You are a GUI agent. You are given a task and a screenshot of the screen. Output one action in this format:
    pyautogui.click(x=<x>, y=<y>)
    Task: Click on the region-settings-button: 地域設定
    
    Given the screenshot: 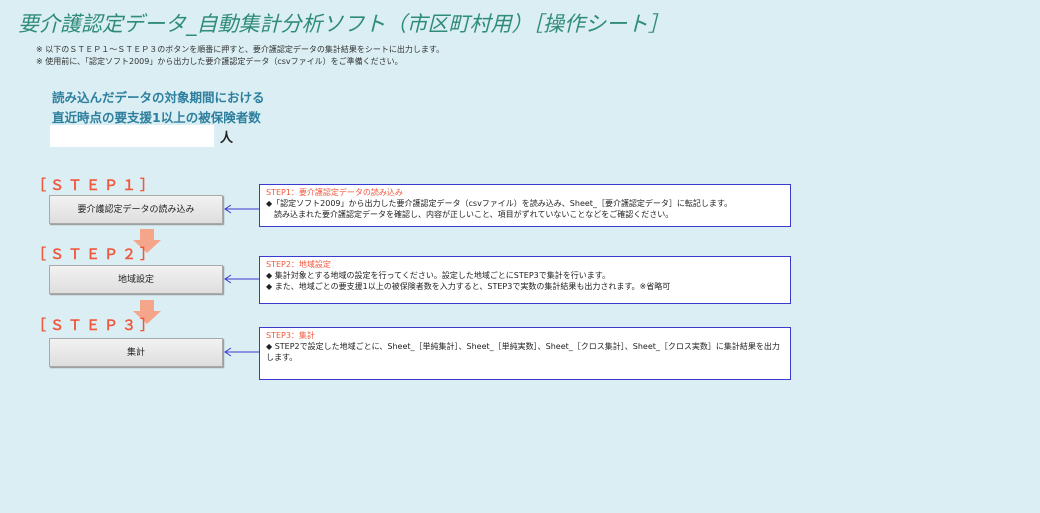 What is the action you would take?
    pyautogui.click(x=136, y=279)
    